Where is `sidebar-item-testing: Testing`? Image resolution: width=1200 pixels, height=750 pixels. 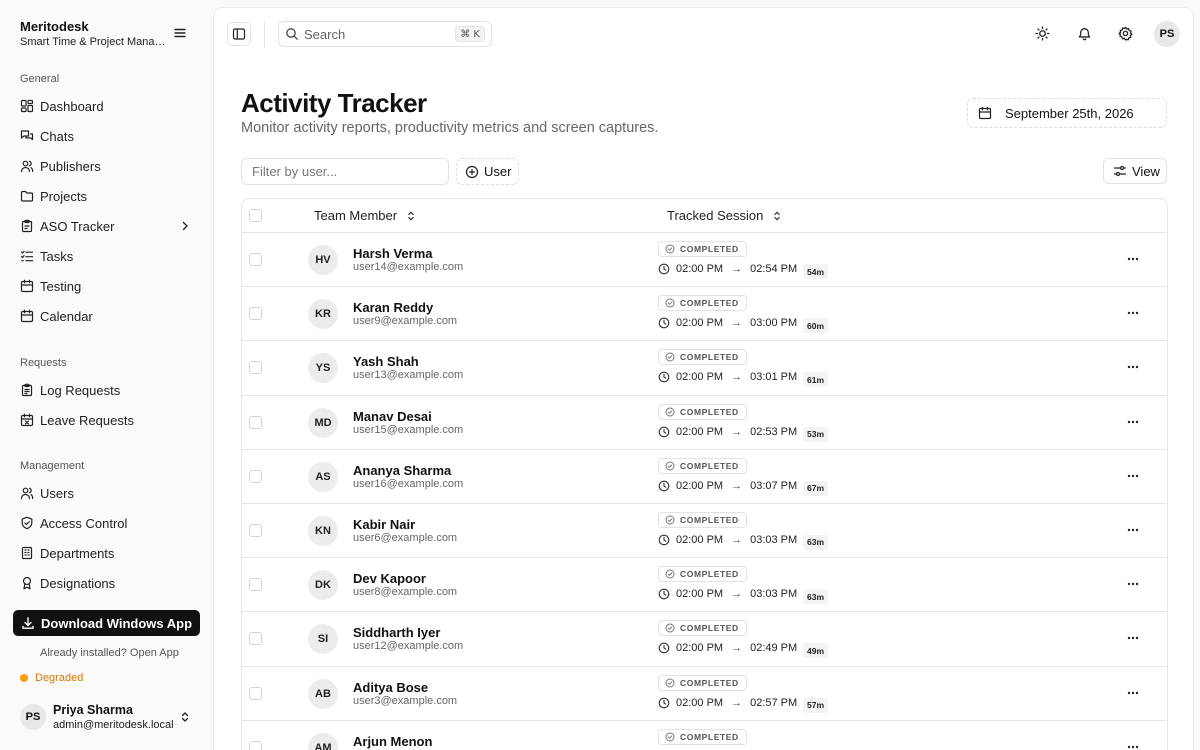 sidebar-item-testing: Testing is located at coordinates (107, 286).